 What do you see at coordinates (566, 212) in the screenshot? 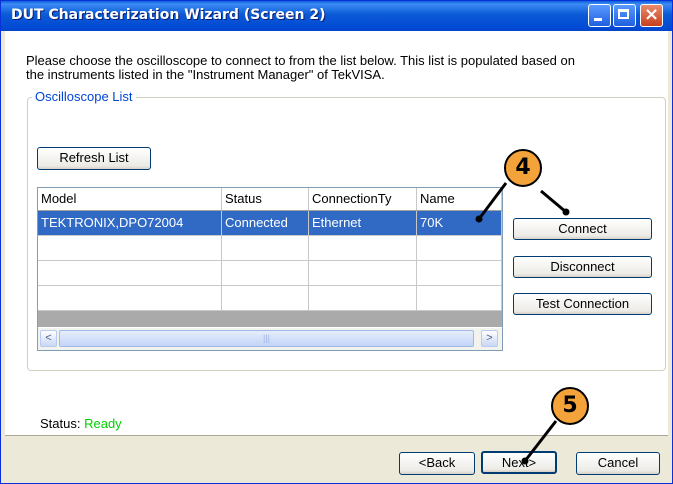
I see `callout-4-dot-right` at bounding box center [566, 212].